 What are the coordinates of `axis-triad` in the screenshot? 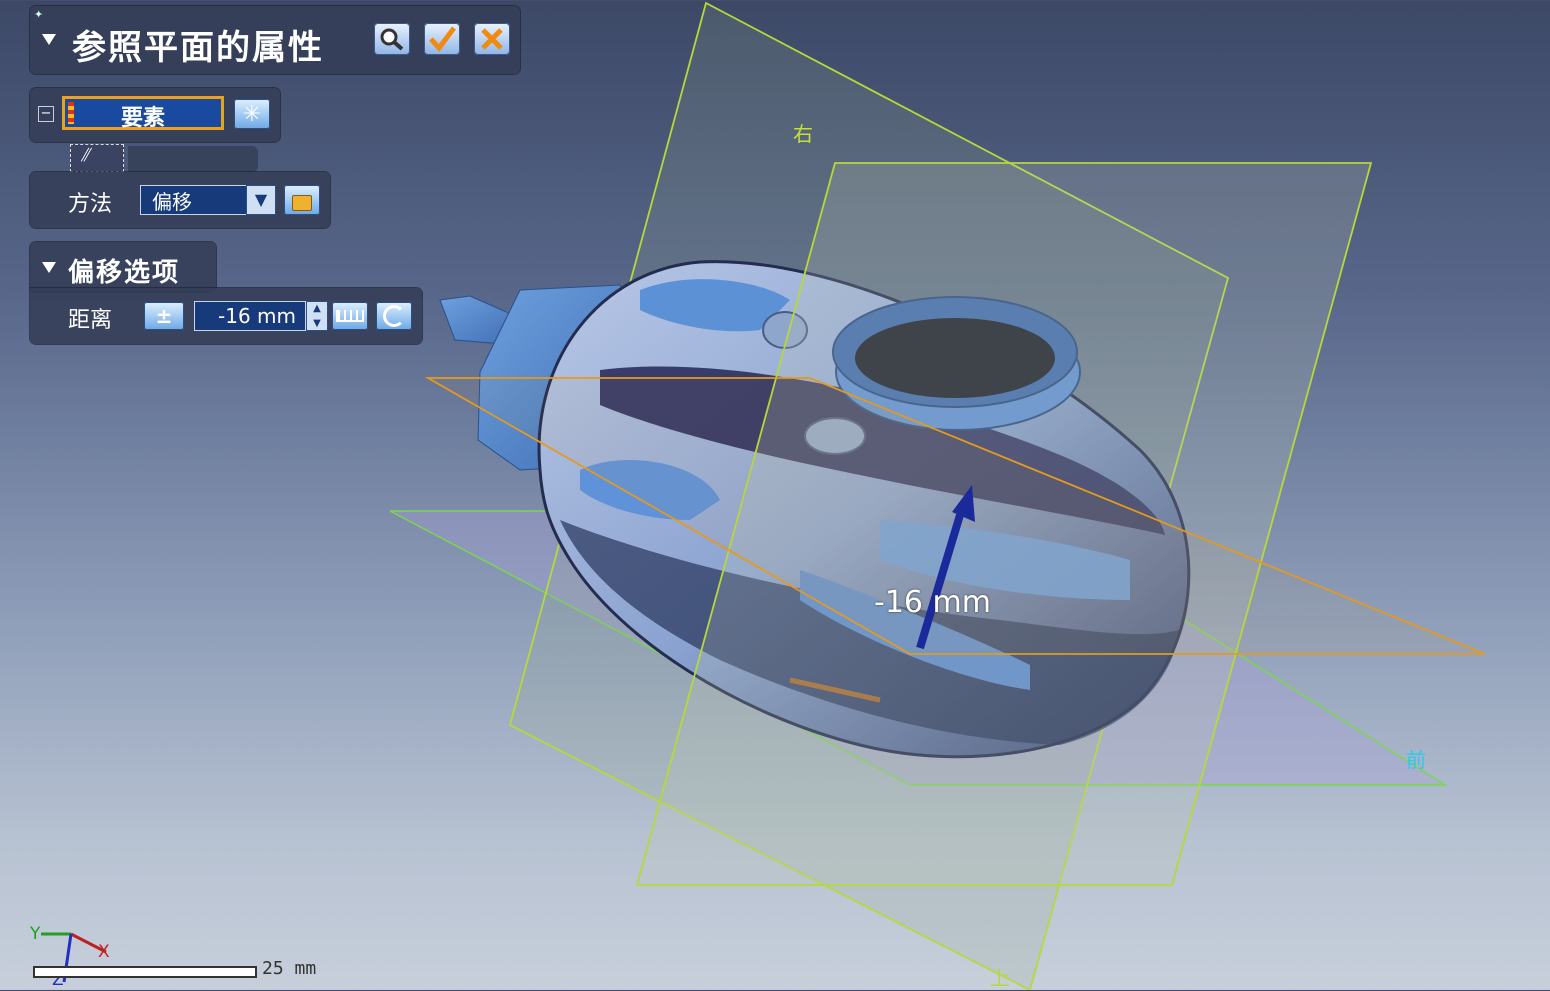 It's located at (74, 957).